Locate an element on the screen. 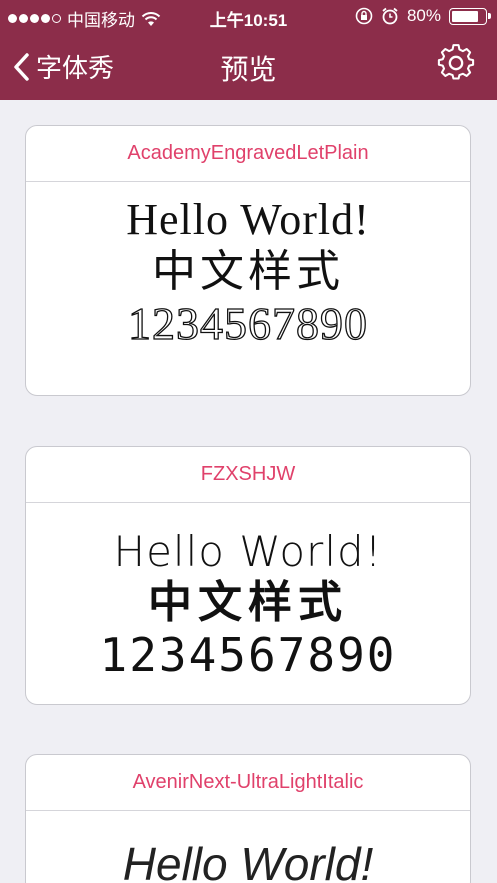 The image size is (497, 883). font-preview: Hello World! is located at coordinates (248, 860).